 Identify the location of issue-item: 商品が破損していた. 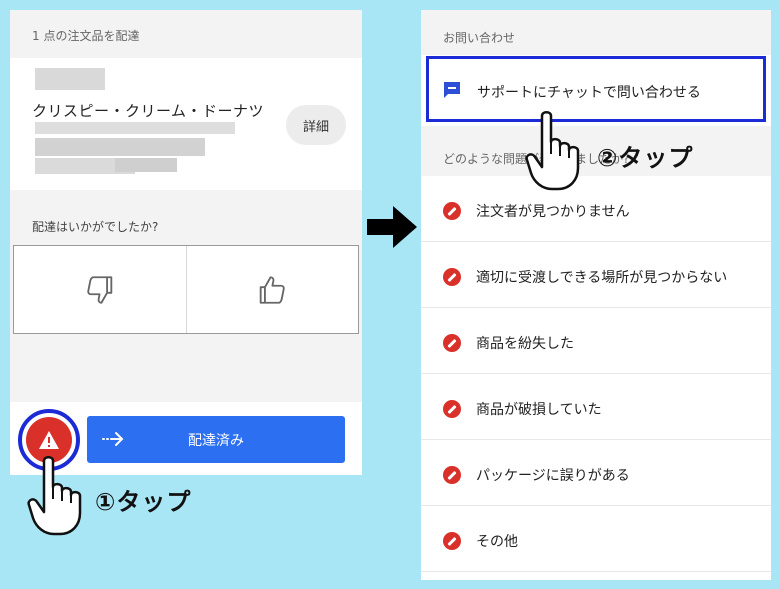
(596, 407).